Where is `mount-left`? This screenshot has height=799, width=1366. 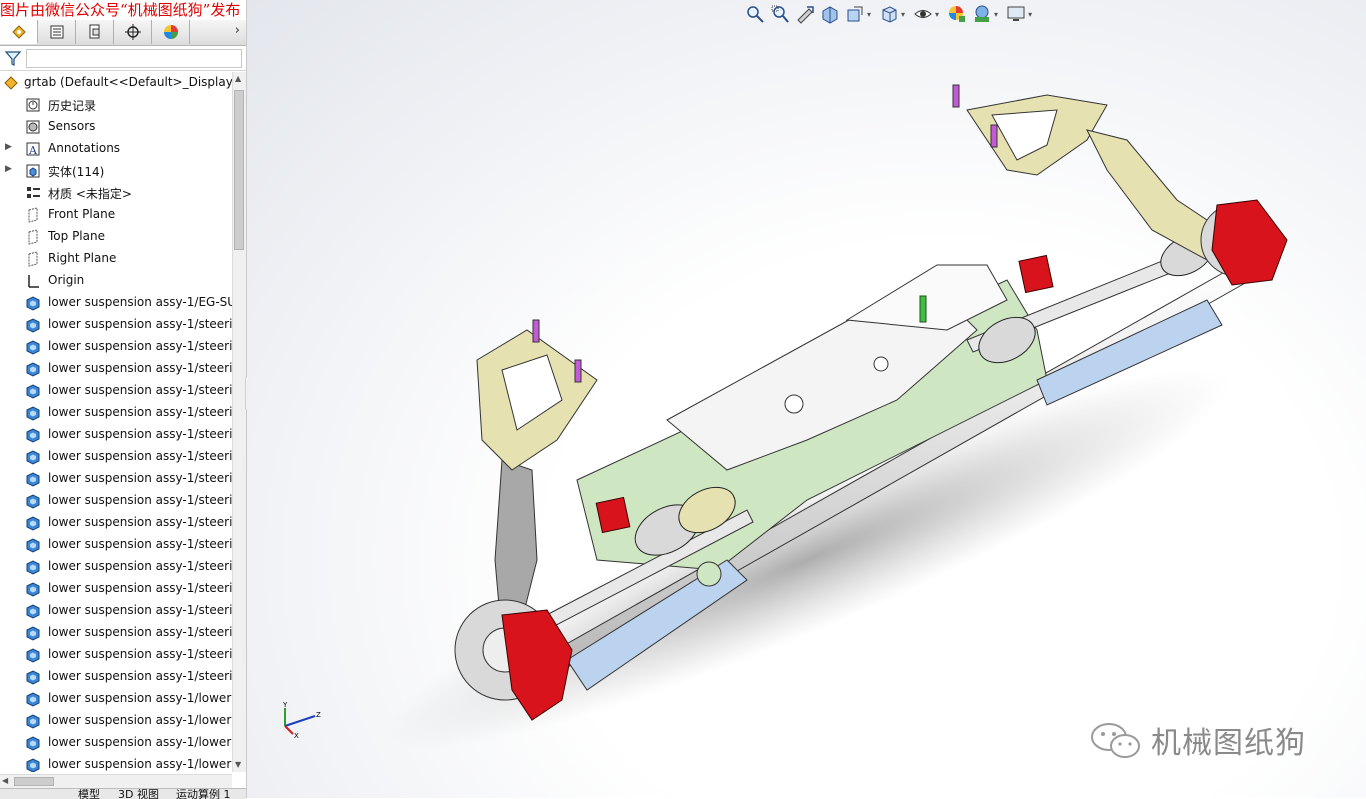 mount-left is located at coordinates (613, 515).